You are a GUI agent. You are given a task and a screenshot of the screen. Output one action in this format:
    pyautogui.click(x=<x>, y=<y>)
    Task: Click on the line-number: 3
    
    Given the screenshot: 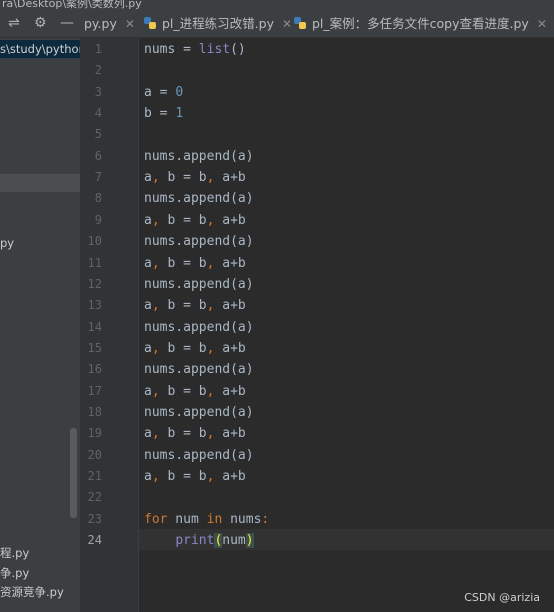 What is the action you would take?
    pyautogui.click(x=98, y=91)
    